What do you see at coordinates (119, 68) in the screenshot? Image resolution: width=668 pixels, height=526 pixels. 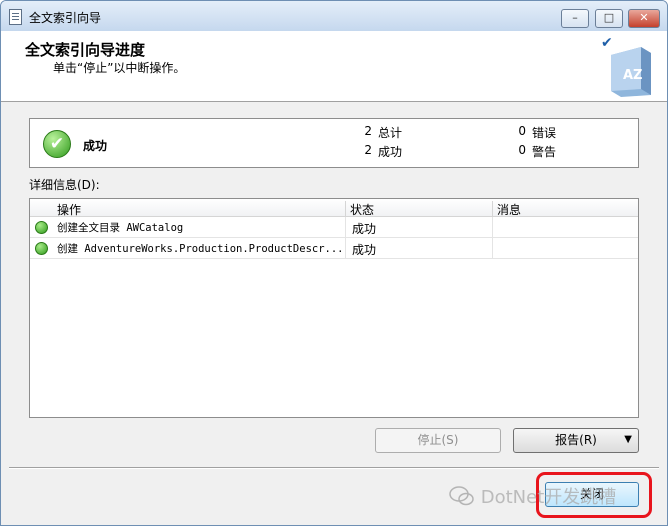 I see `page-subtitle: 单击“停止”以中断操作。` at bounding box center [119, 68].